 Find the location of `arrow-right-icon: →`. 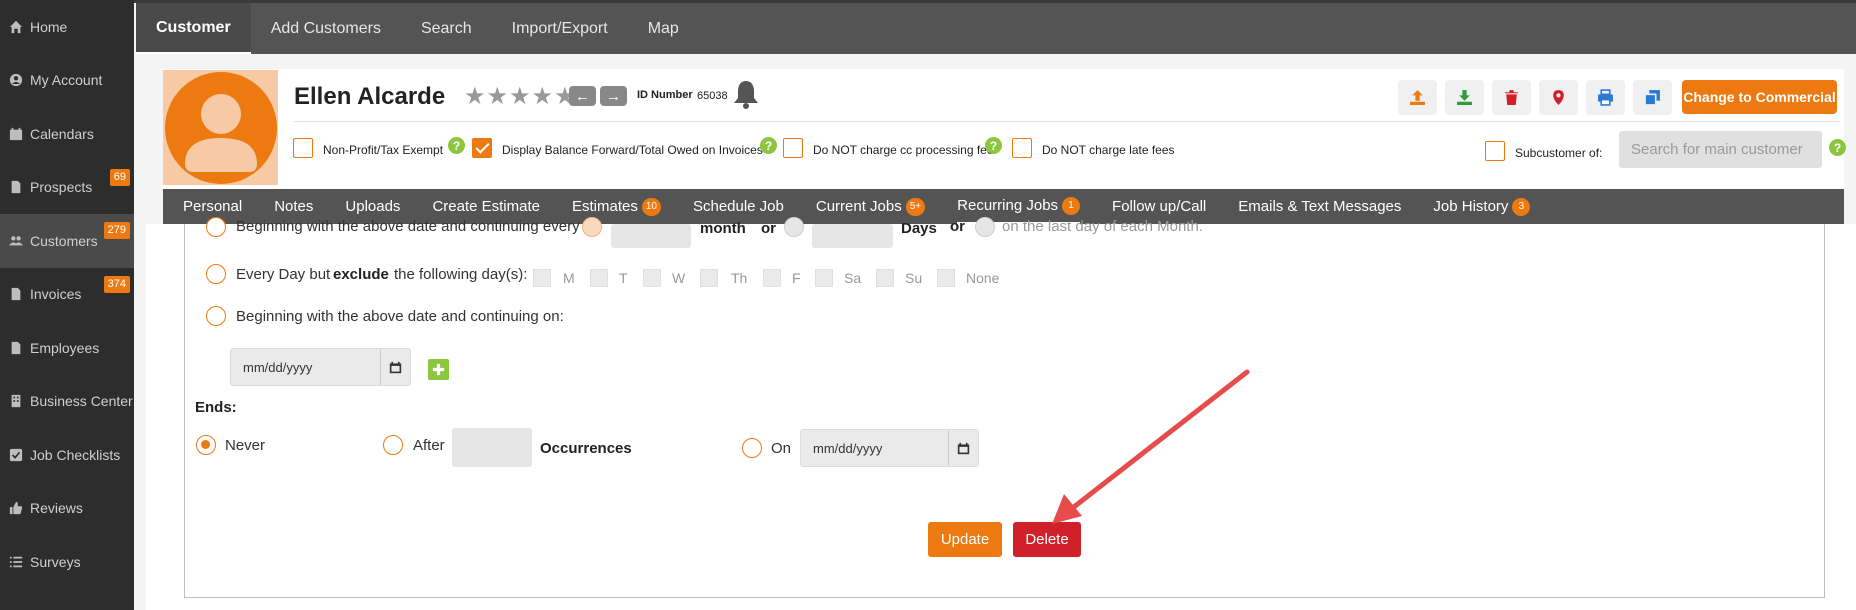

arrow-right-icon: → is located at coordinates (613, 96).